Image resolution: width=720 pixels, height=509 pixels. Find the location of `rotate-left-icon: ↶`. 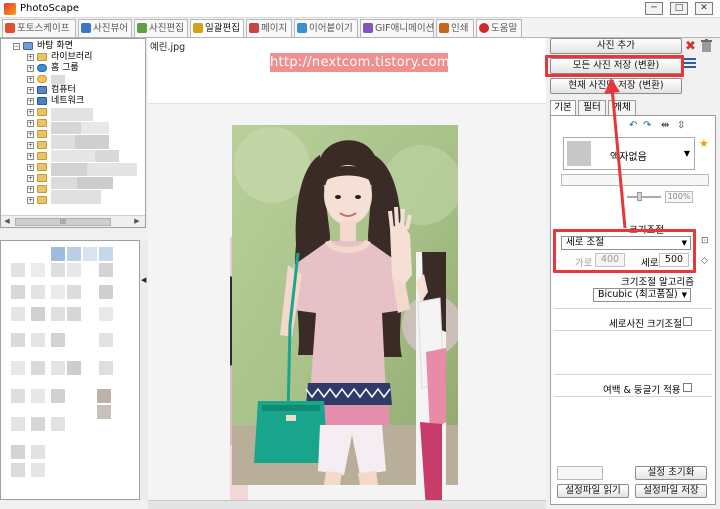

rotate-left-icon: ↶ is located at coordinates (633, 125).